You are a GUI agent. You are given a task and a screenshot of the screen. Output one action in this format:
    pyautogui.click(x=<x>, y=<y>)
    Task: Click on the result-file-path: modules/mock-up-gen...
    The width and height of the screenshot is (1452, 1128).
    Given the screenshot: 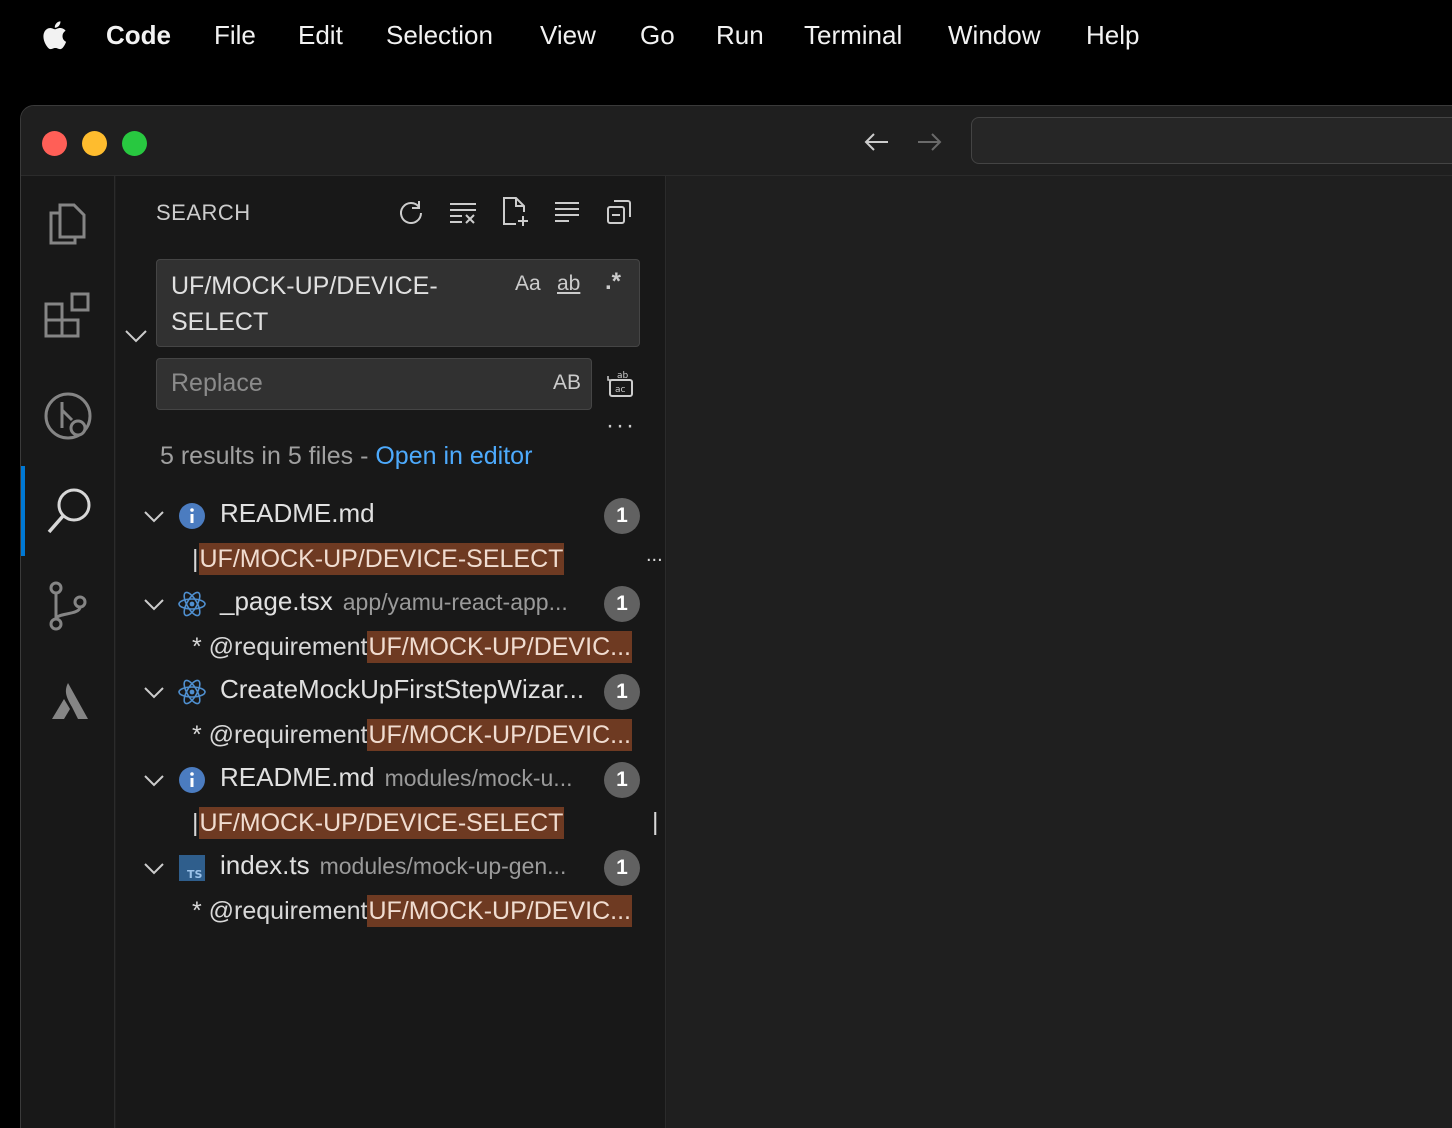 What is the action you would take?
    pyautogui.click(x=443, y=866)
    